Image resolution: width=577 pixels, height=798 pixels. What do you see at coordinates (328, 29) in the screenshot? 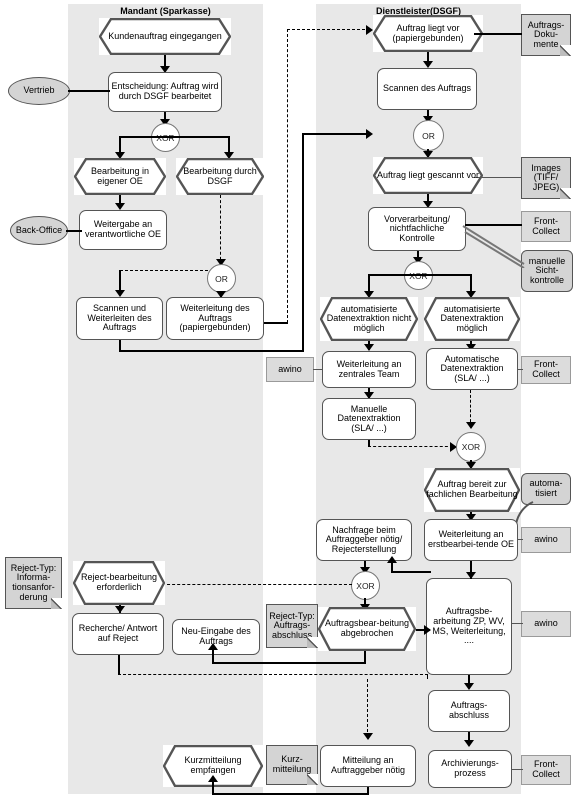
I see `route-weiterleitung-to-event` at bounding box center [328, 29].